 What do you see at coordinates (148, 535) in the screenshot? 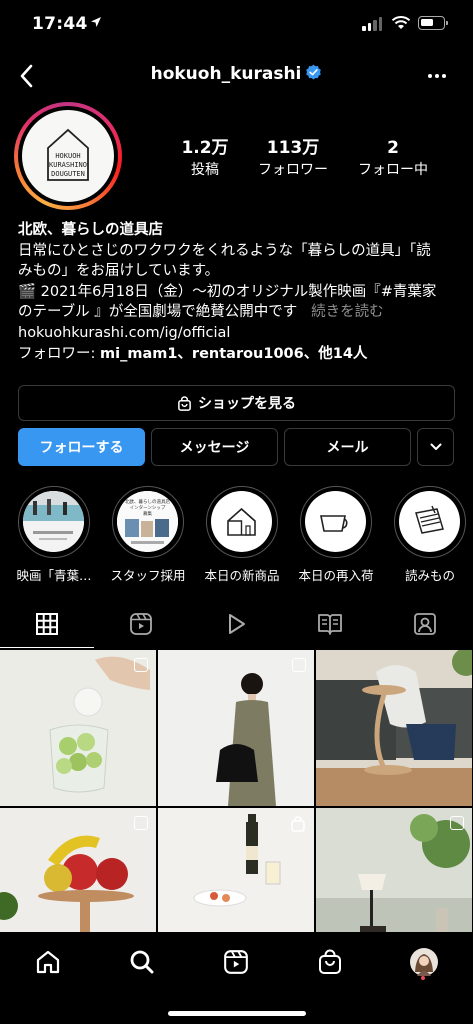
I see `highlight-item: 北欧、暮らしの道具店 インターンシップ 募集 スタッフ採用` at bounding box center [148, 535].